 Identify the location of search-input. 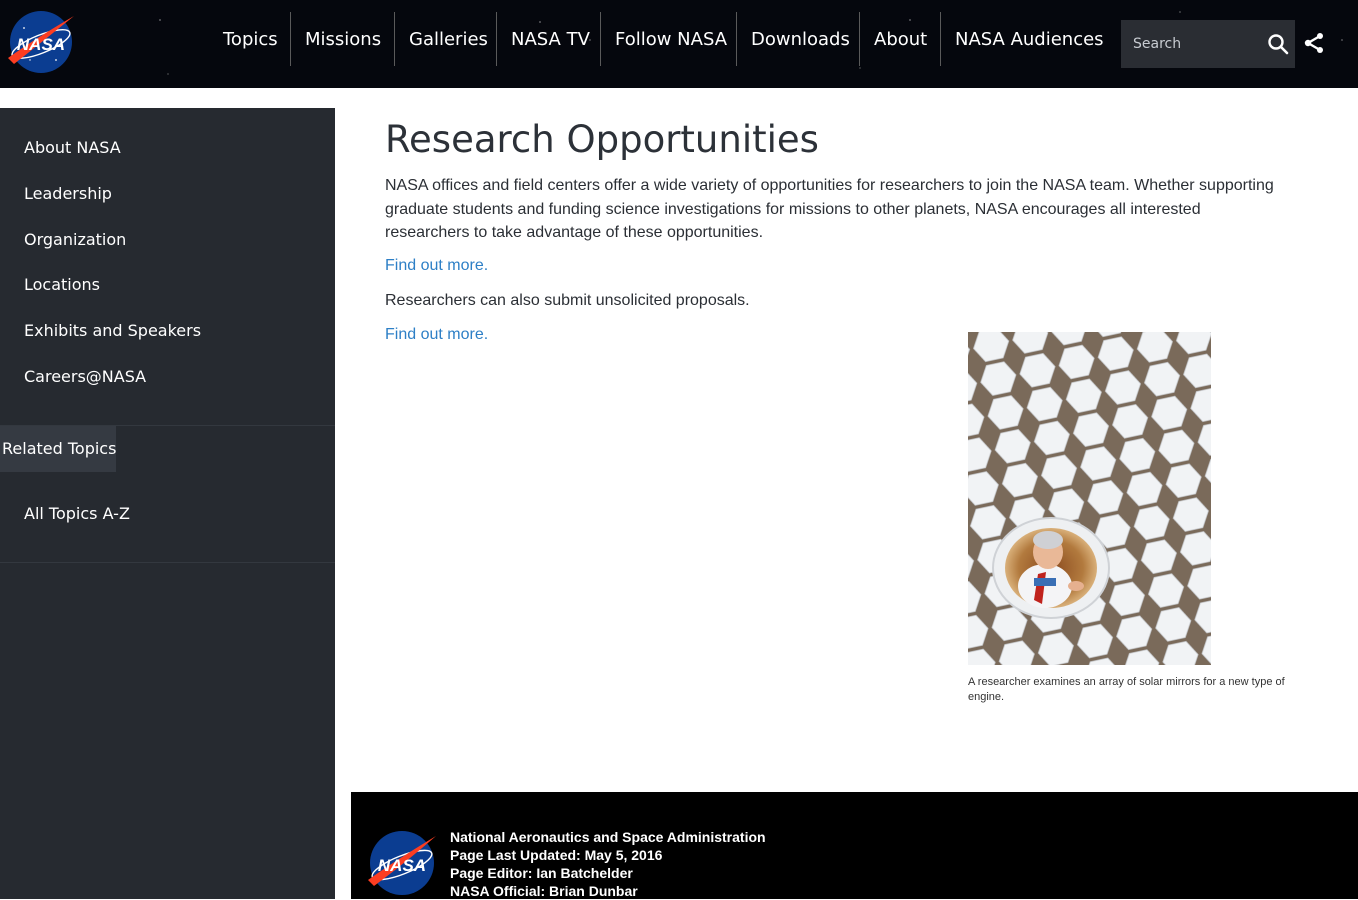
(1191, 44).